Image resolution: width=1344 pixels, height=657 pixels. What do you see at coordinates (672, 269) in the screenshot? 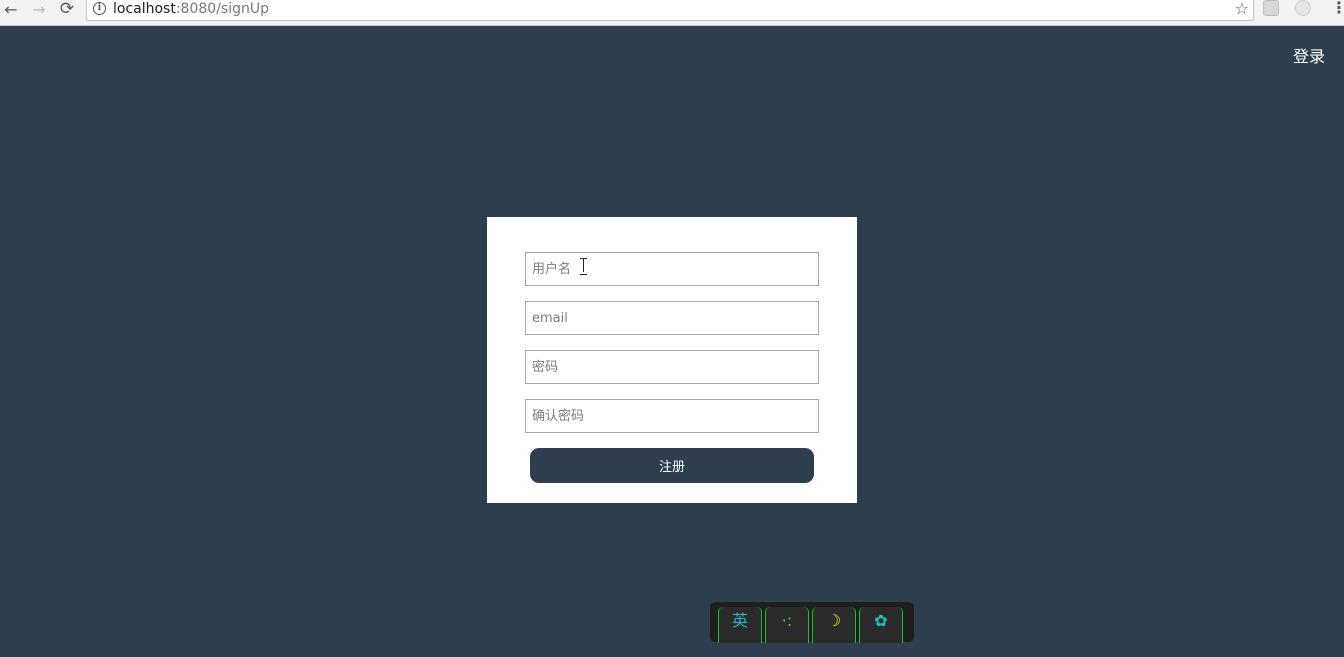
I see `username-input` at bounding box center [672, 269].